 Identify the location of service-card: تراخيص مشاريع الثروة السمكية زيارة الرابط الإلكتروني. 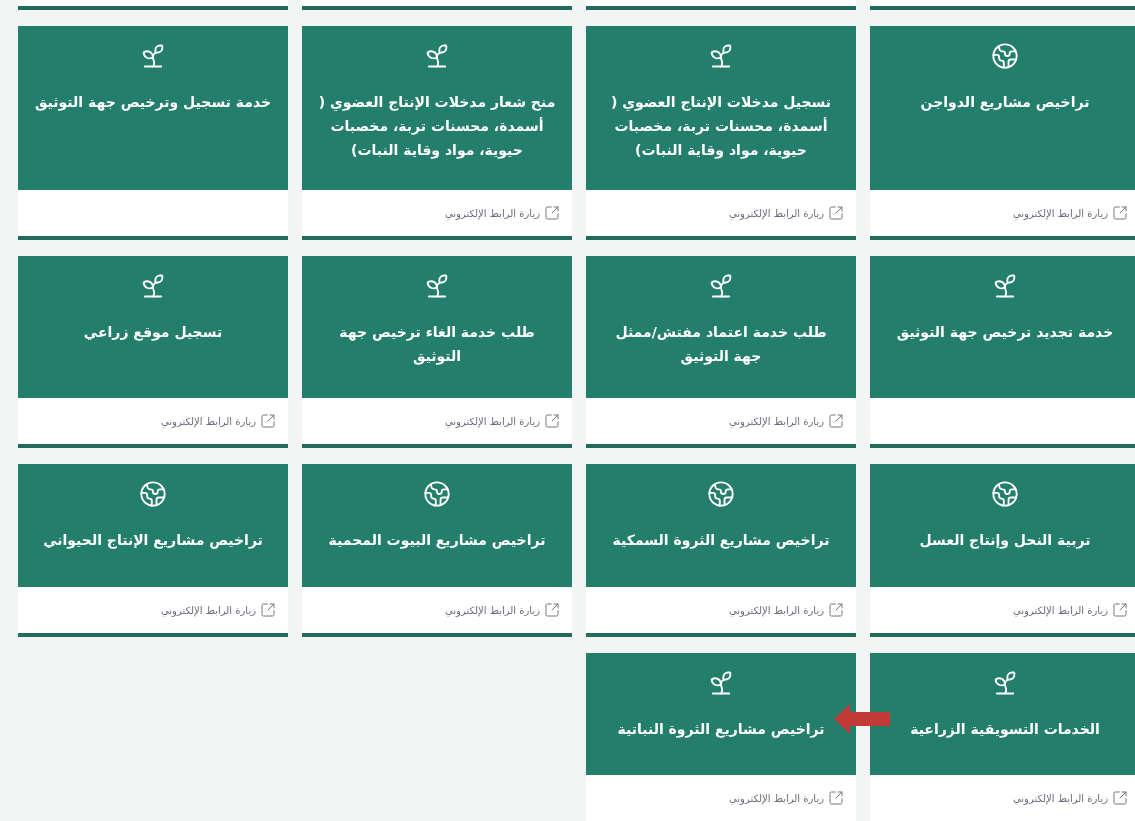
(721, 550).